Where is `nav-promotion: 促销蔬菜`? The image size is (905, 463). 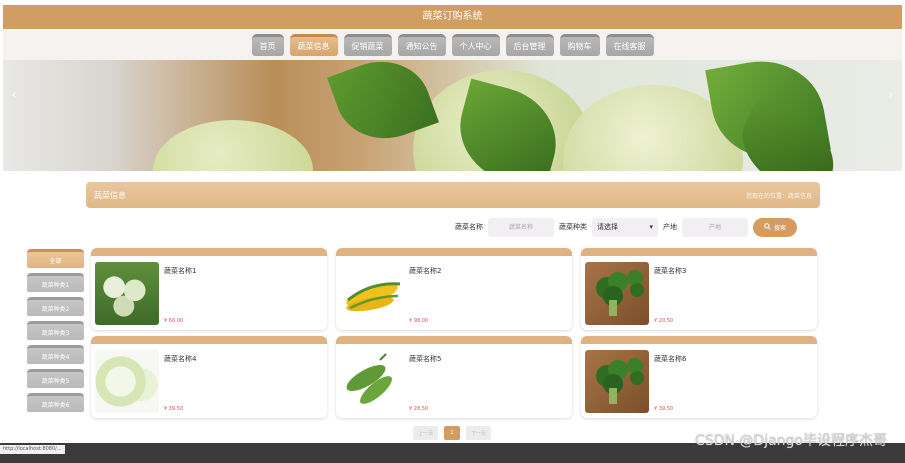
nav-promotion: 促销蔬菜 is located at coordinates (367, 44).